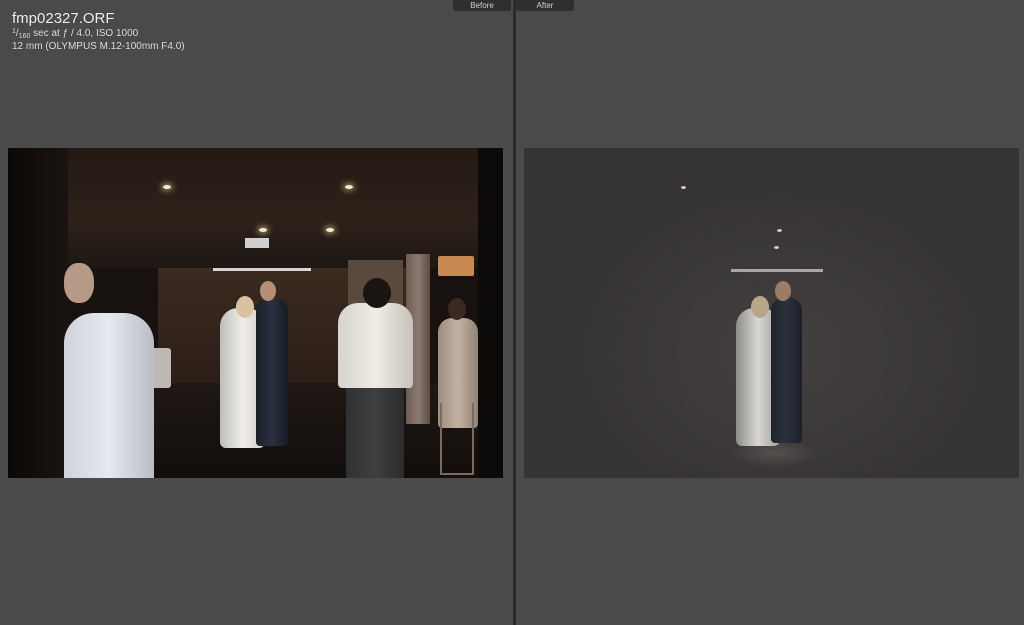 The height and width of the screenshot is (625, 1024). What do you see at coordinates (98, 46) in the screenshot?
I see `lens-info: 12 mm (OLYMPUS M.12-100mm F4.0)` at bounding box center [98, 46].